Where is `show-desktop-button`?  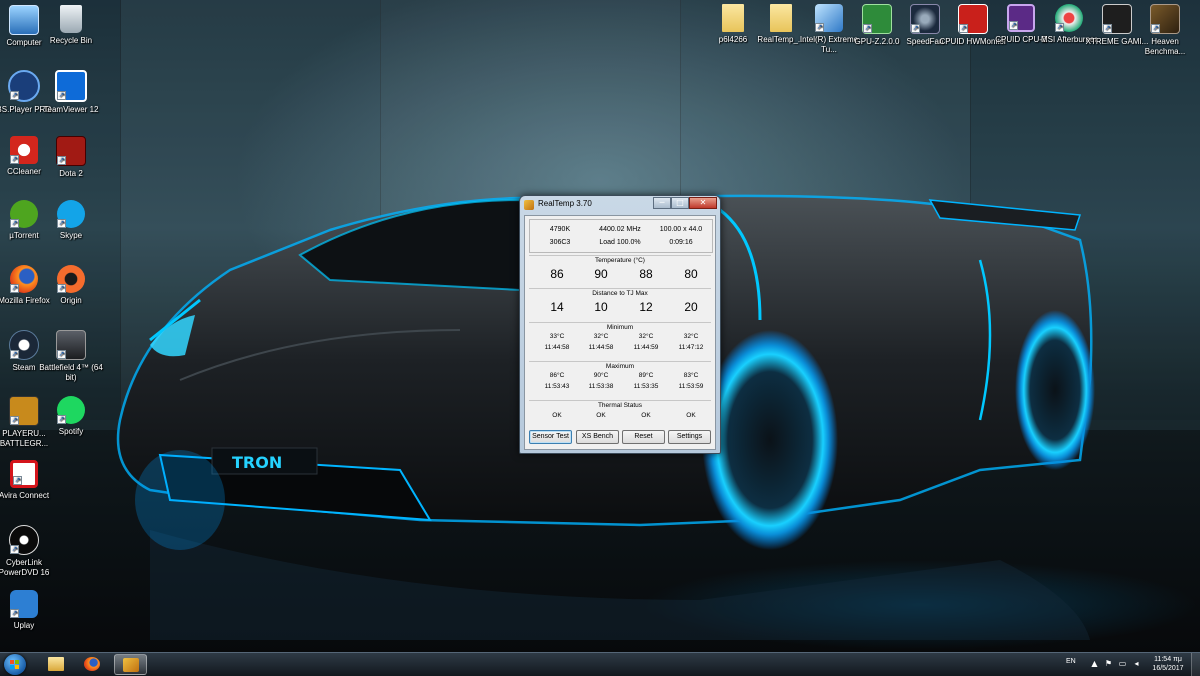 show-desktop-button is located at coordinates (1195, 664).